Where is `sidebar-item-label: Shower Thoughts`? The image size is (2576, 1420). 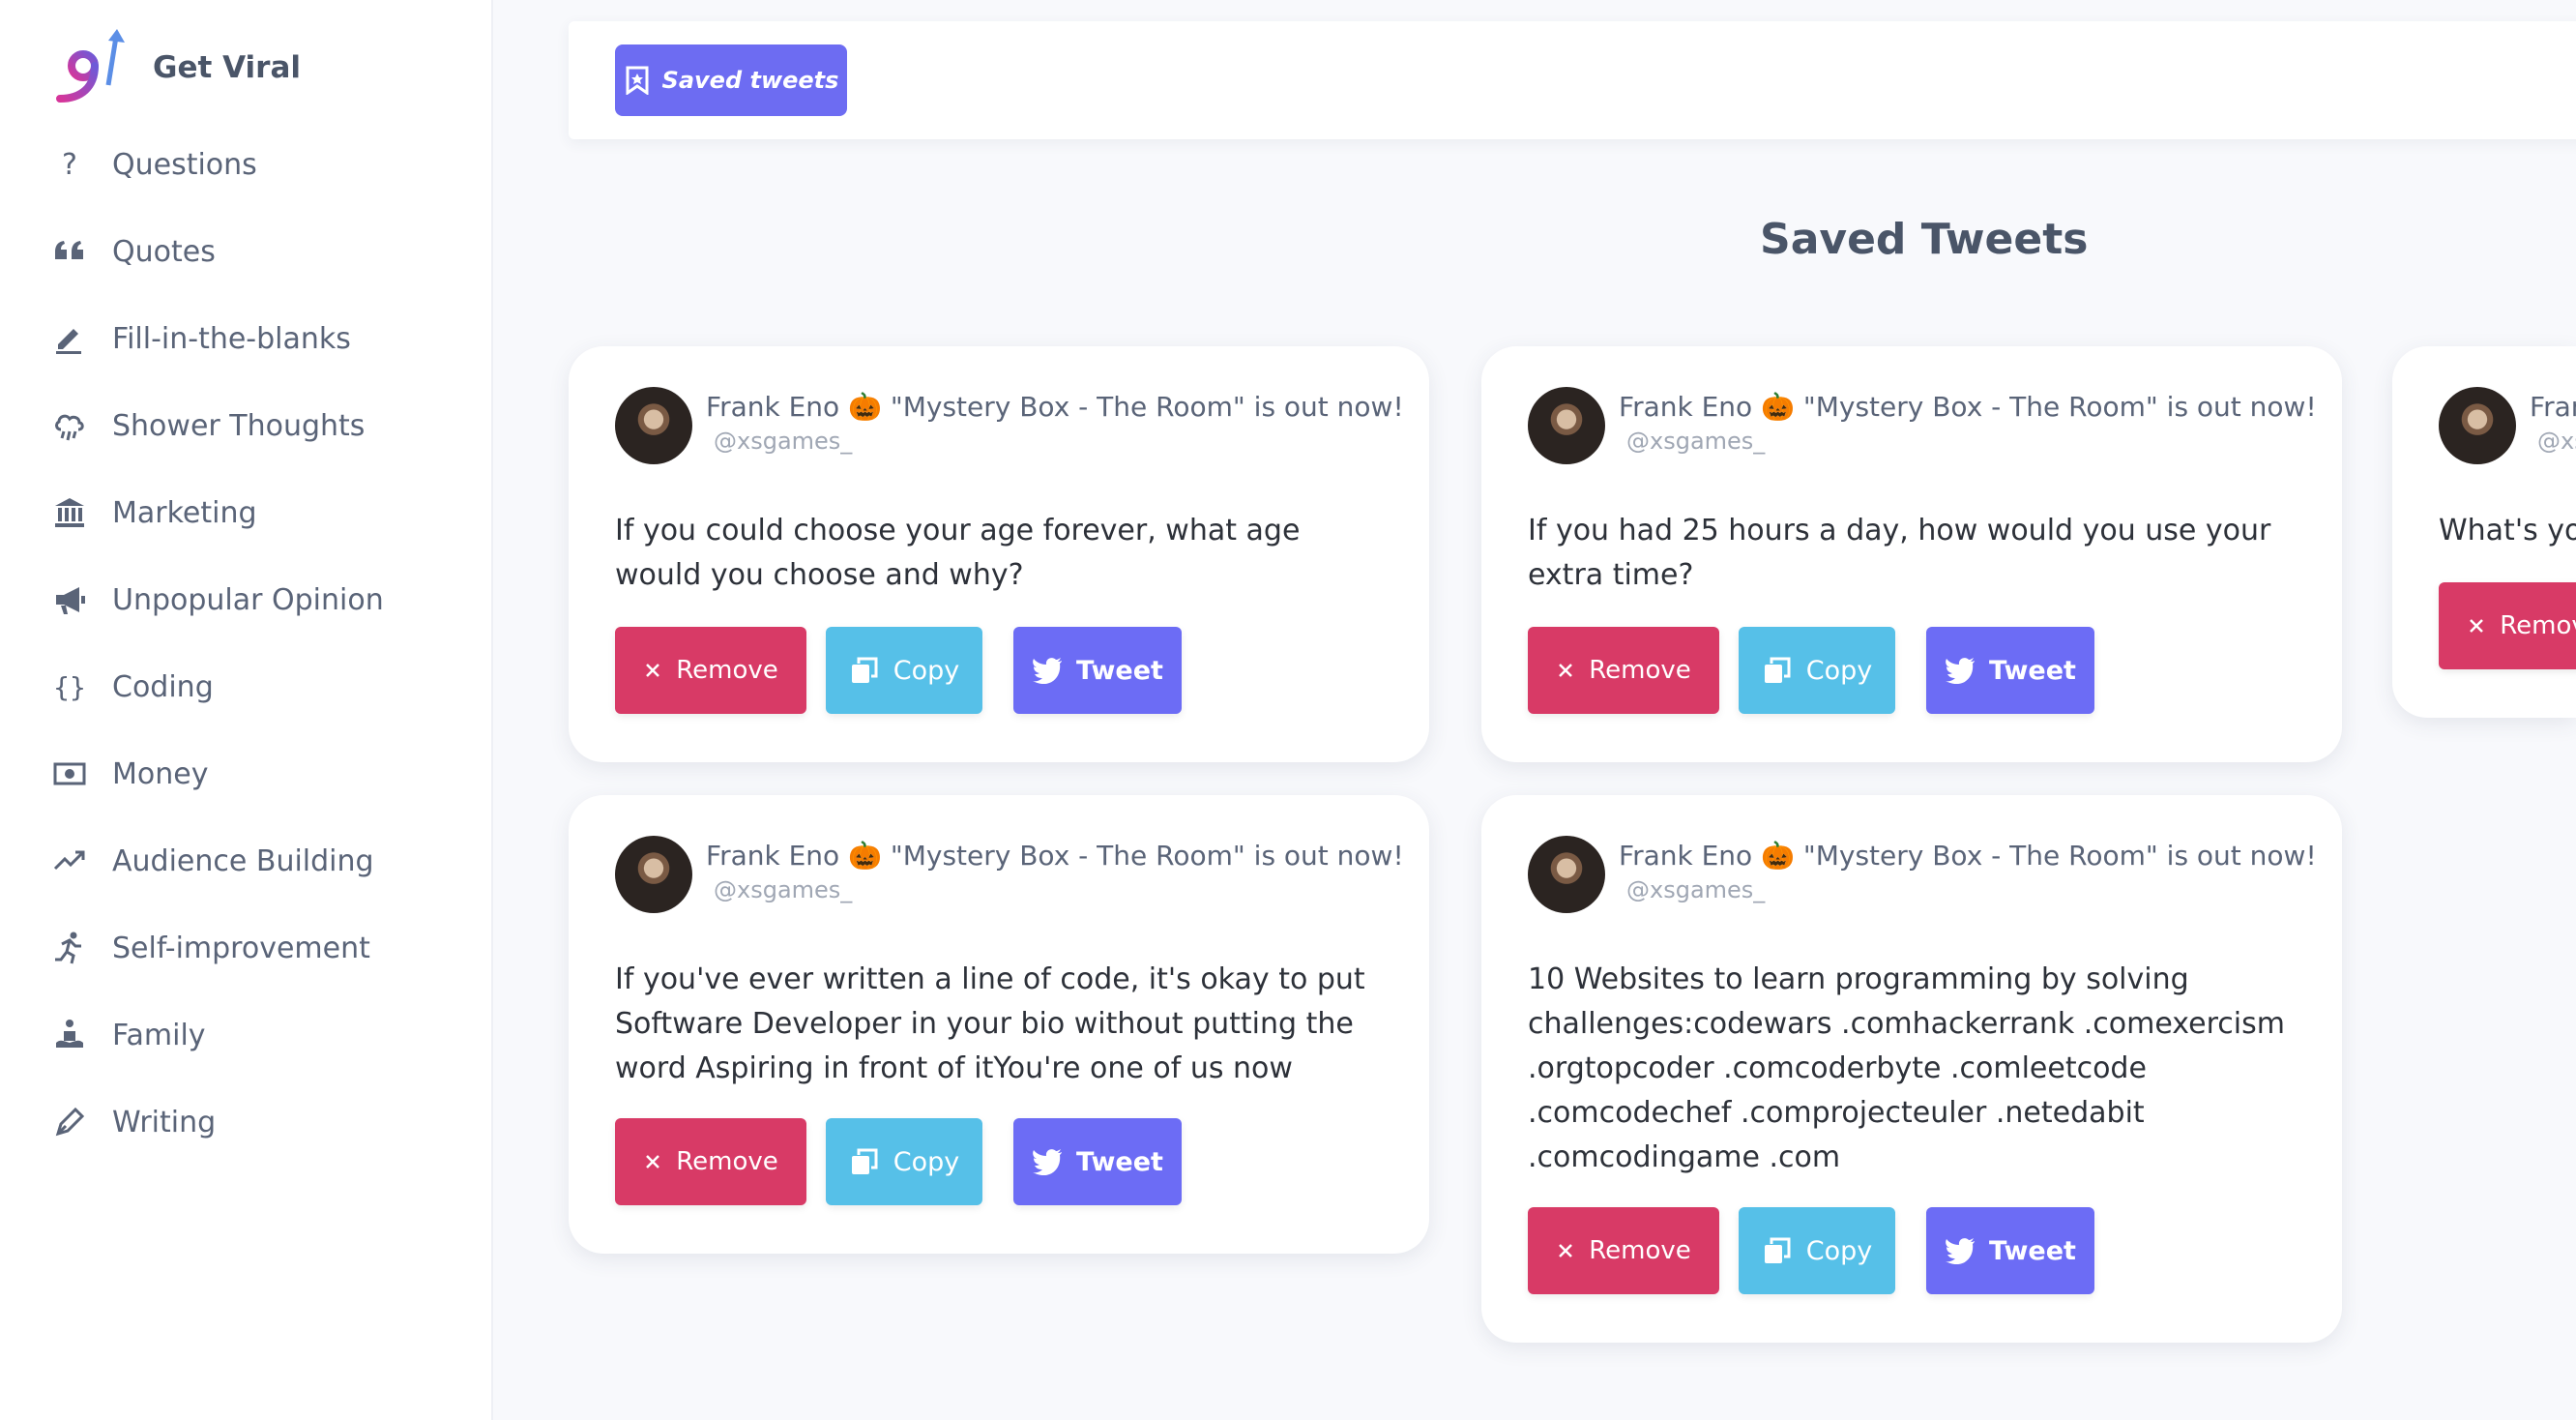
sidebar-item-label: Shower Thoughts is located at coordinates (239, 425).